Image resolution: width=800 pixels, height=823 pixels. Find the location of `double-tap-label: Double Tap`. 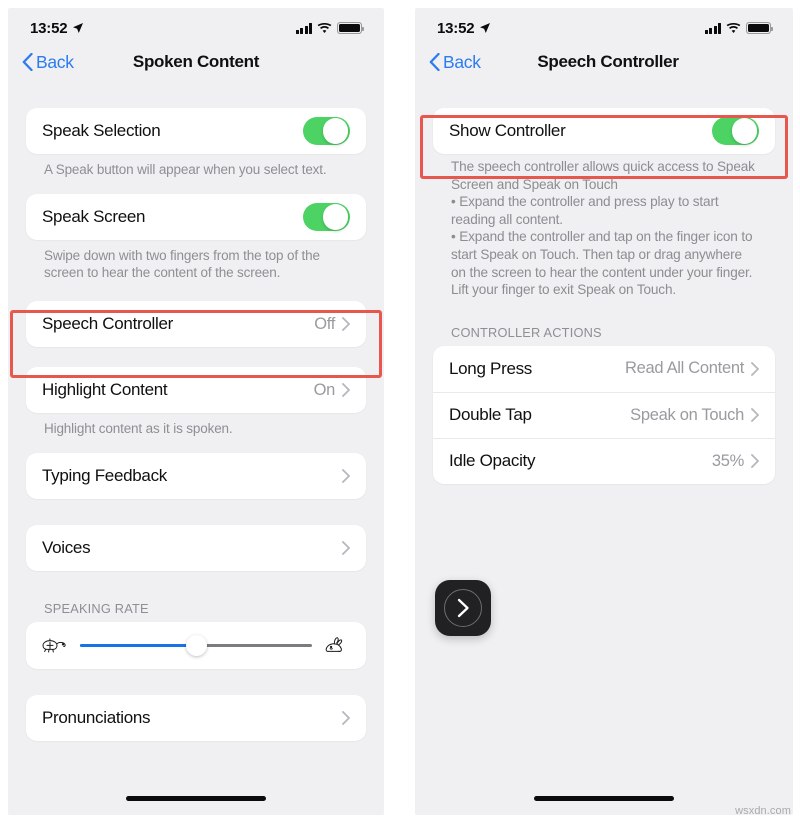

double-tap-label: Double Tap is located at coordinates (490, 415).